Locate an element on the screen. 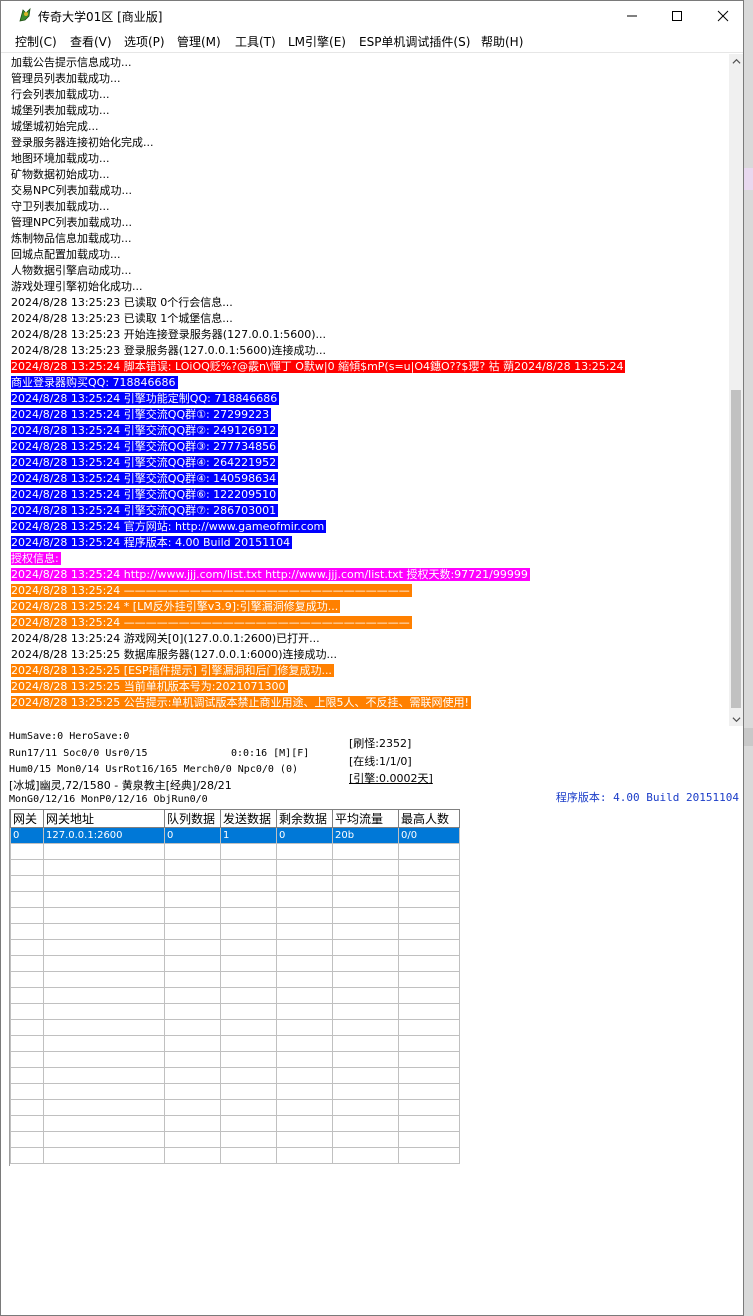 This screenshot has width=753, height=1316. column-header: 平均流量 is located at coordinates (365, 818).